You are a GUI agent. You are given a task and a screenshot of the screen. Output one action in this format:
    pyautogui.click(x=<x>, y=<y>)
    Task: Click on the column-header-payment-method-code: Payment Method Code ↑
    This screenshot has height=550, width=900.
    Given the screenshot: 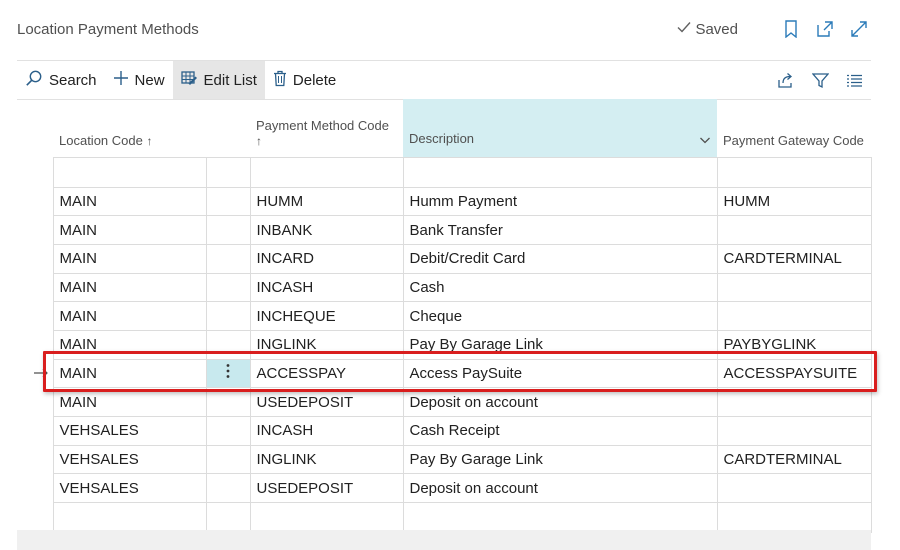 What is the action you would take?
    pyautogui.click(x=326, y=128)
    